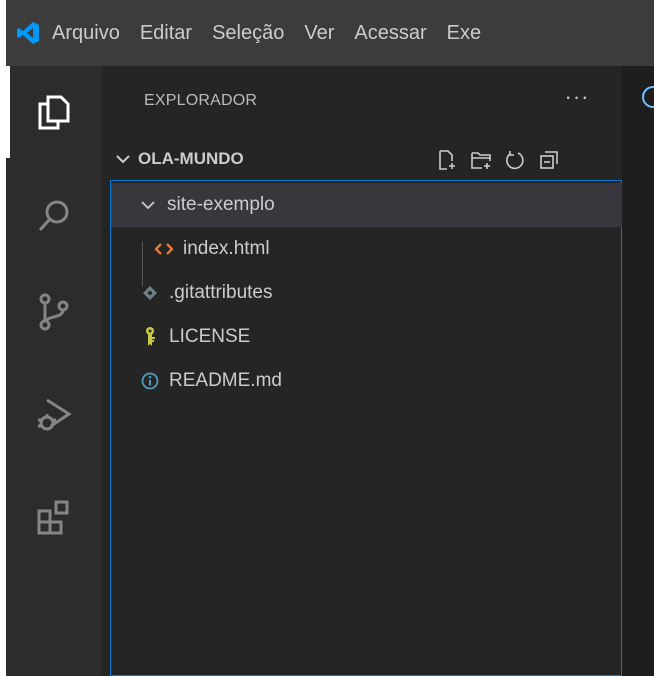 This screenshot has height=676, width=654. Describe the element at coordinates (221, 292) in the screenshot. I see `tree-item-label: .gitattributes` at that location.